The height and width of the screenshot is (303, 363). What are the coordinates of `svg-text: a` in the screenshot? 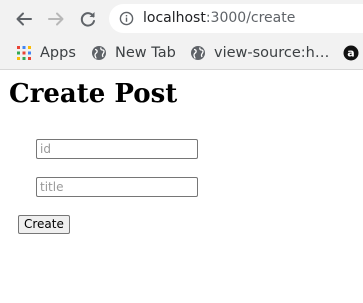 It's located at (350, 53).